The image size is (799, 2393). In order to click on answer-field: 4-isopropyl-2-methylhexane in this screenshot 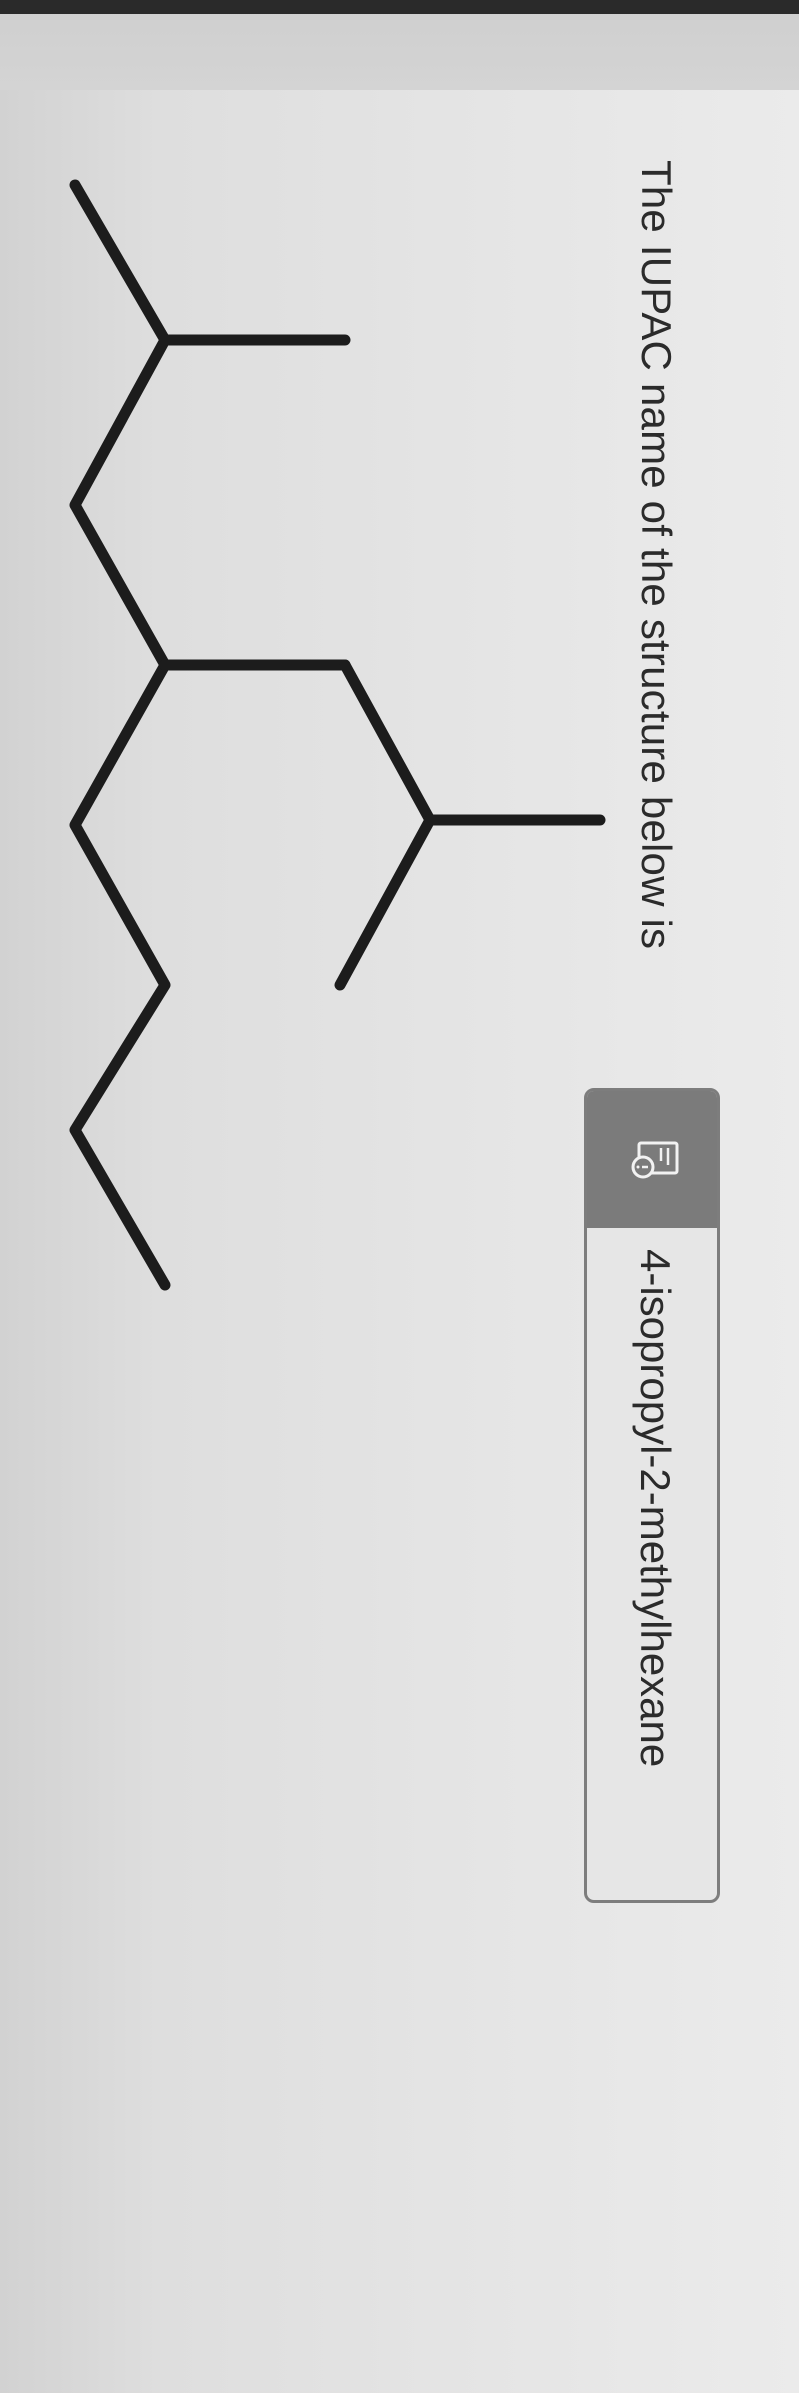, I will do `click(652, 1495)`.